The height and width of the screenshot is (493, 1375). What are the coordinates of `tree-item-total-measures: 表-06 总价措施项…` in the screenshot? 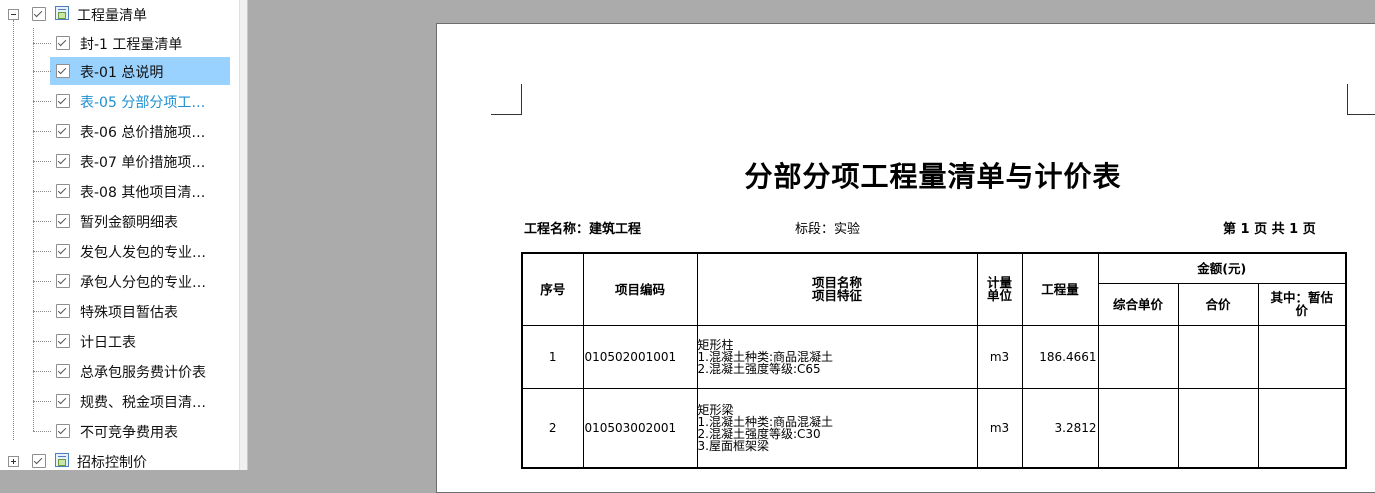 It's located at (119, 131).